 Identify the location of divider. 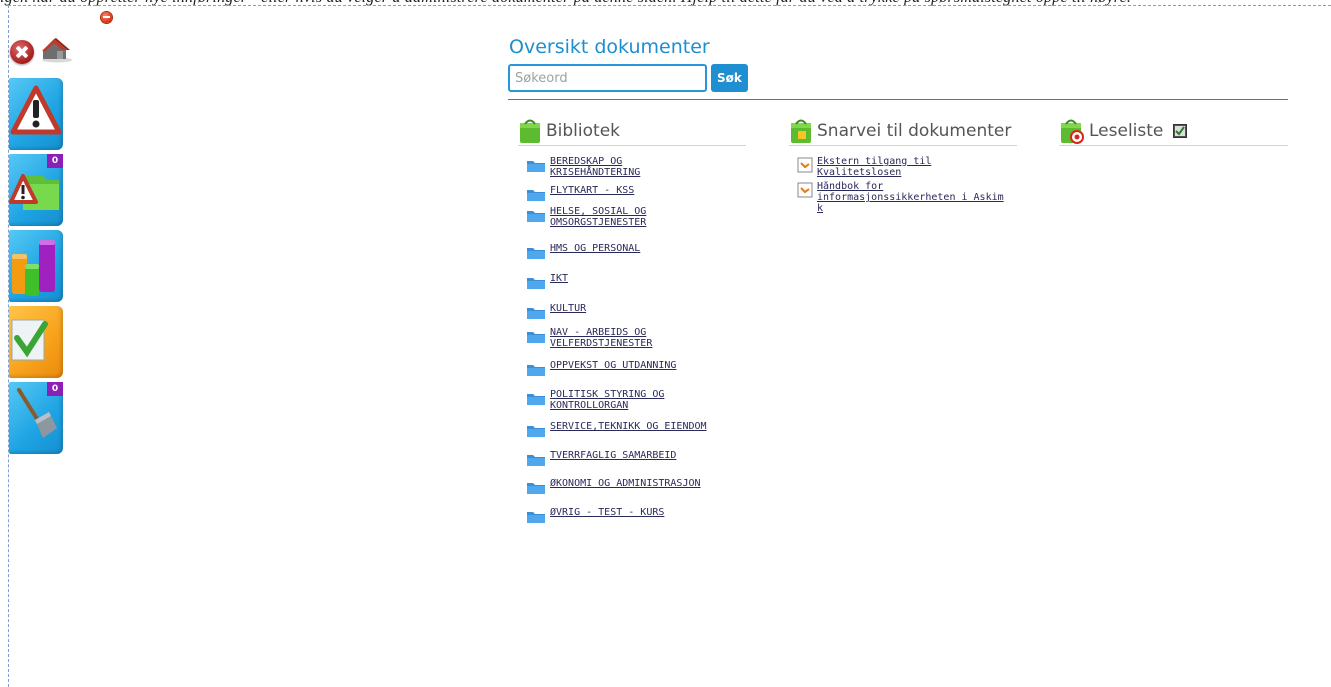
(898, 99).